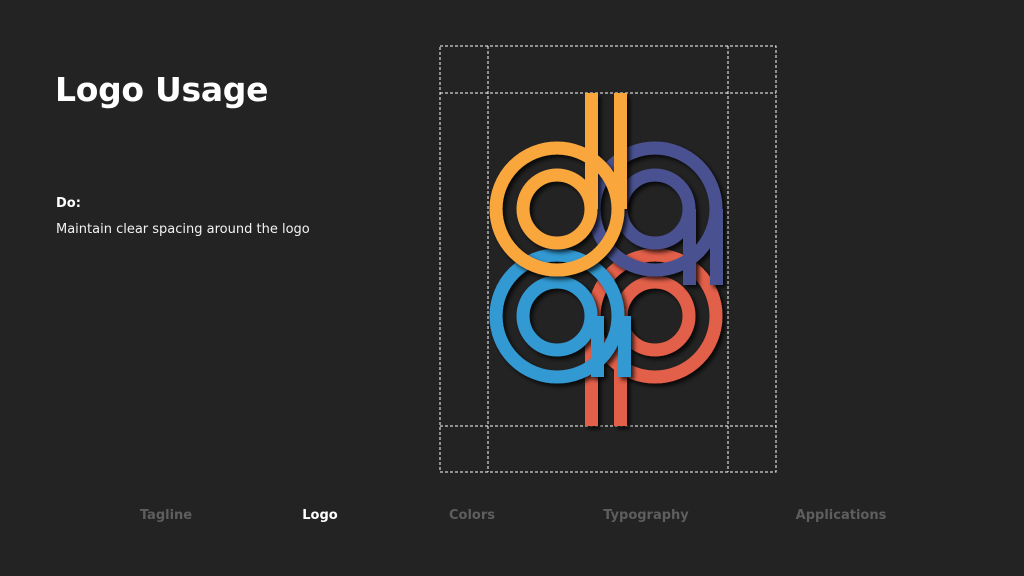  I want to click on section-nav: Tagline Logo Colors Typography Applications, so click(512, 518).